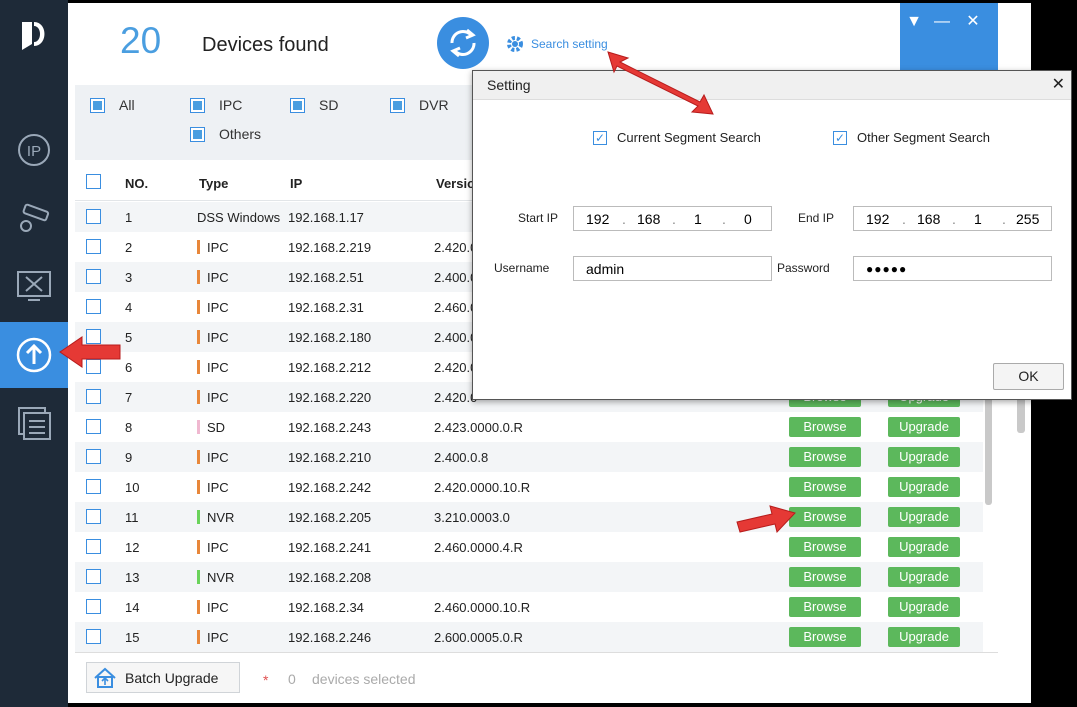 This screenshot has height=707, width=1077. I want to click on arrow-to-browse, so click(766, 519).